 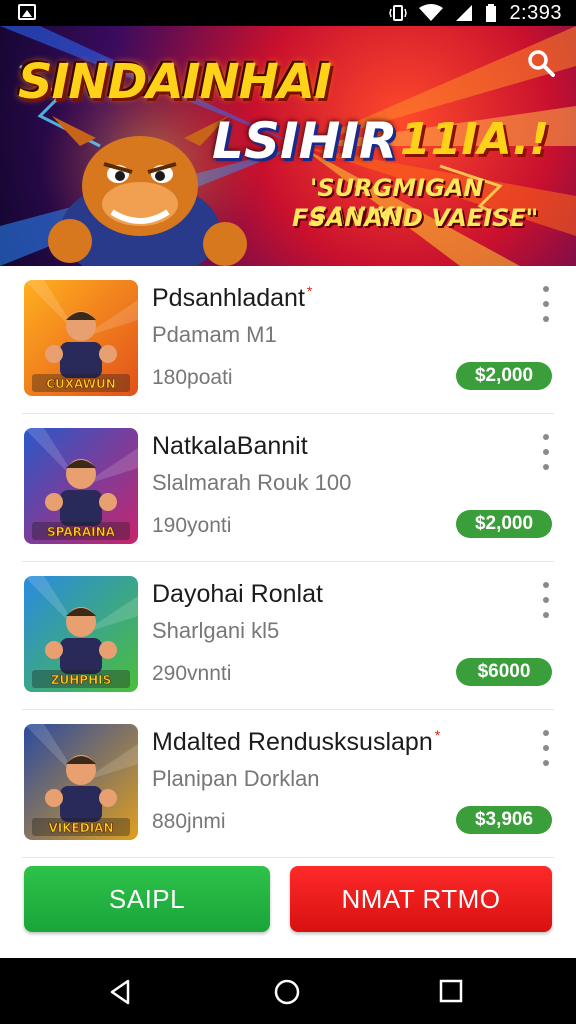 What do you see at coordinates (415, 218) in the screenshot?
I see `banner-tagline-2: FSANAND VAEISE"` at bounding box center [415, 218].